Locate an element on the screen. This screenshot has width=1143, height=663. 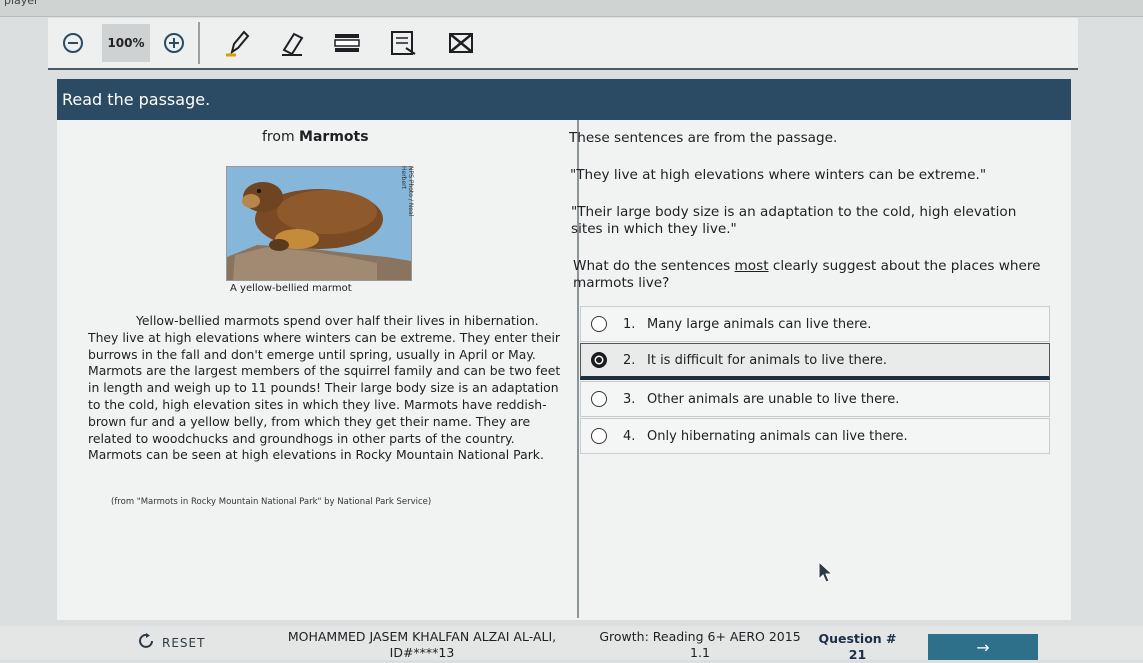
choice-number: 3. is located at coordinates (629, 399).